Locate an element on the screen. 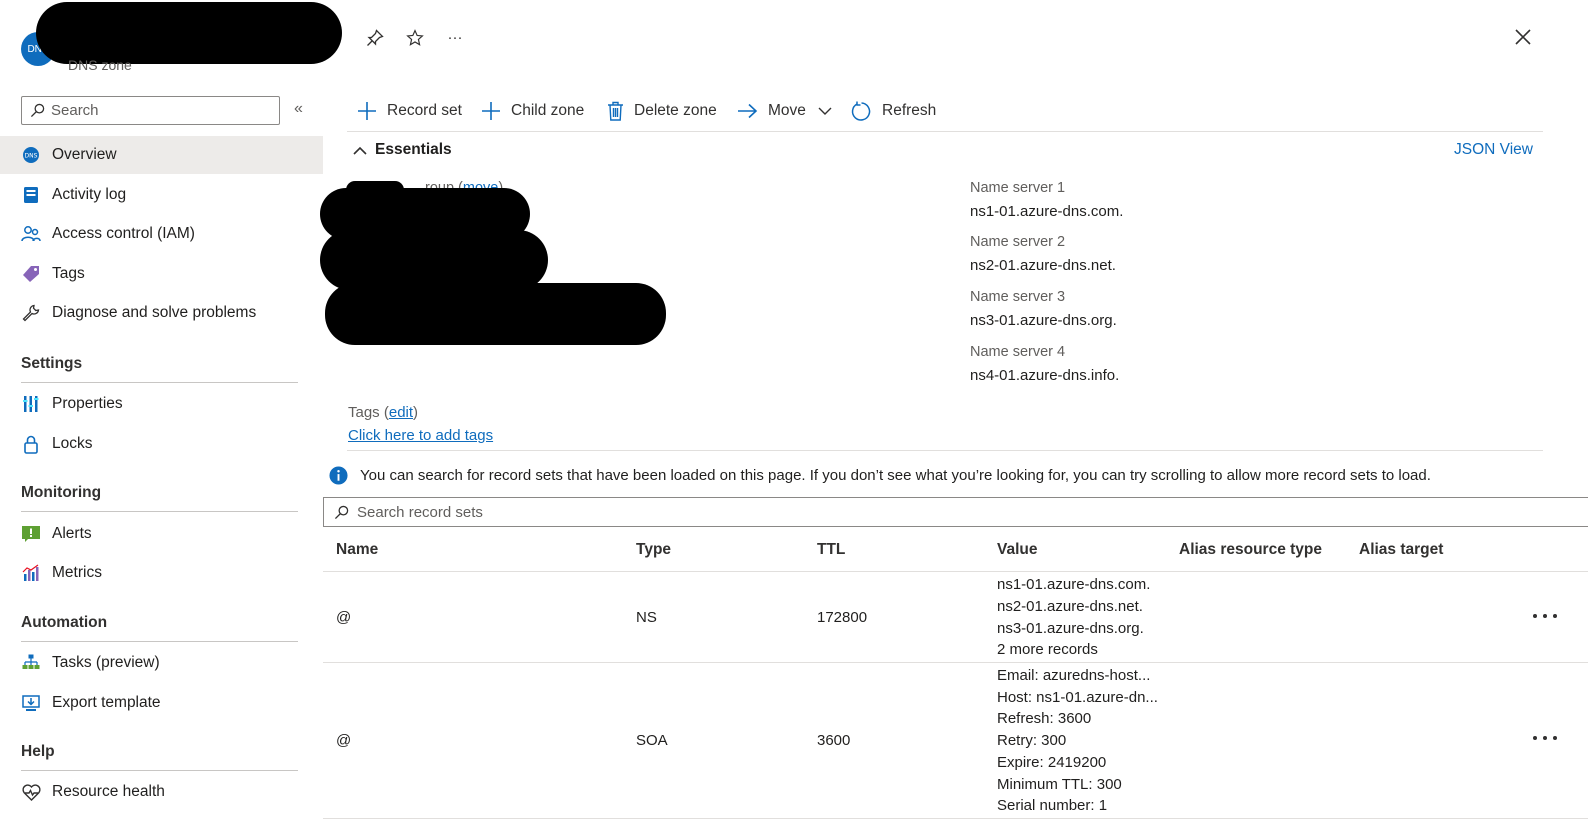 The image size is (1588, 829). redacted-resource-title is located at coordinates (189, 33).